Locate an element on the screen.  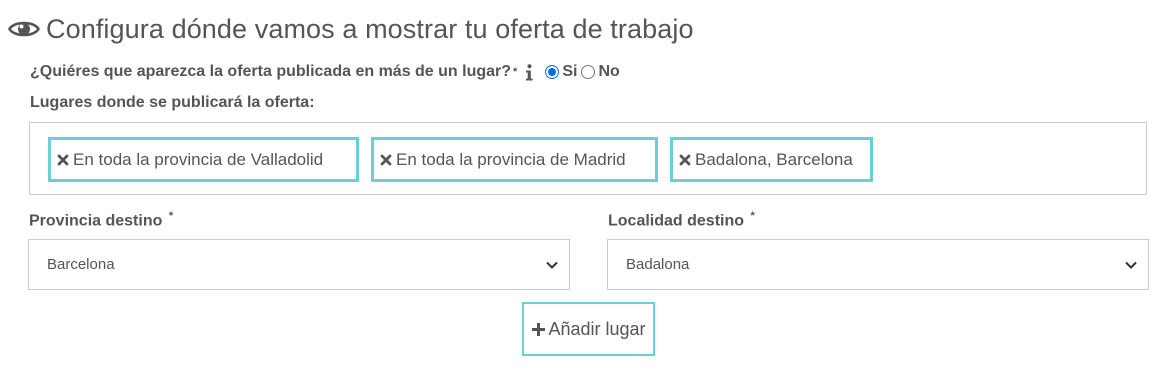
tag-valladolid: En toda la provincia de Valladolid is located at coordinates (203, 159).